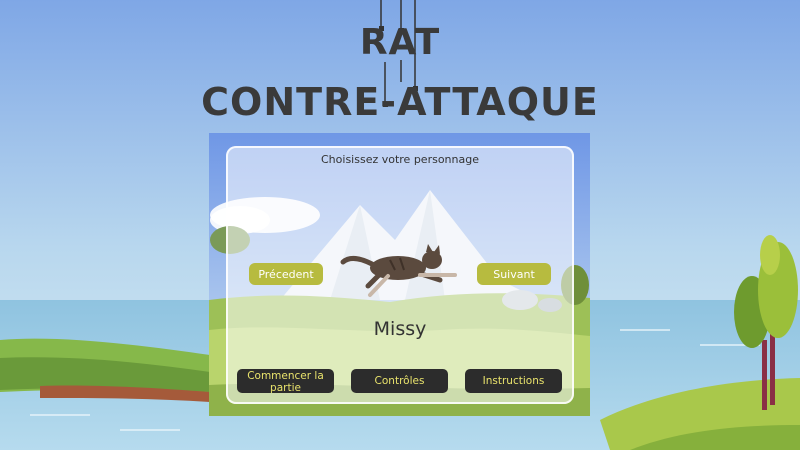  I want to click on game-title-line2: CONTRE-ATTAQUE, so click(400, 102).